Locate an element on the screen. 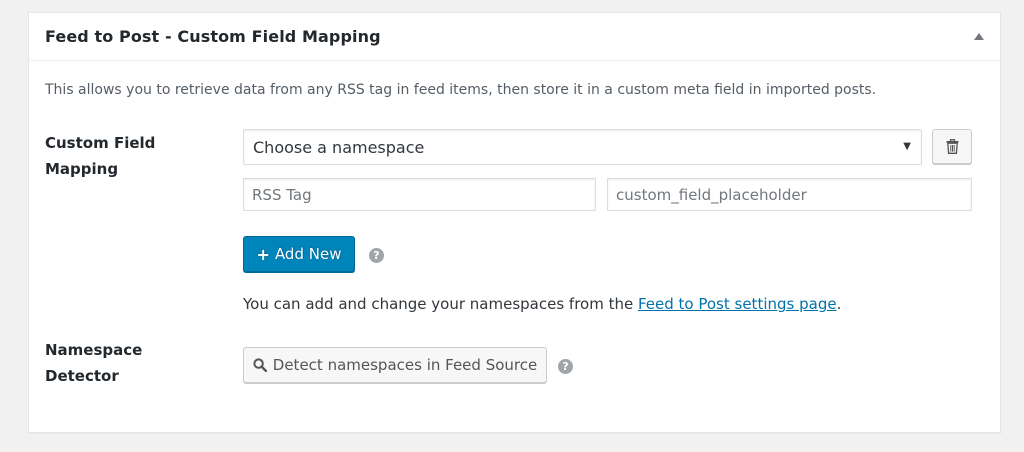 The height and width of the screenshot is (452, 1024). detect-namespaces-button: Detect namespaces in Feed Source is located at coordinates (395, 365).